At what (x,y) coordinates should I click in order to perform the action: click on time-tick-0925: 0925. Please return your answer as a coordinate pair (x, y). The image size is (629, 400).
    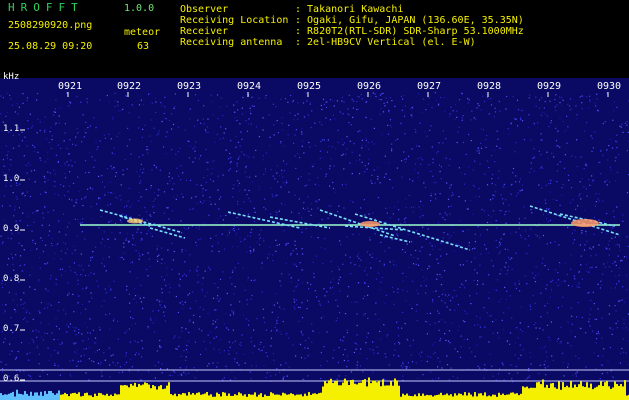
    Looking at the image, I should click on (309, 86).